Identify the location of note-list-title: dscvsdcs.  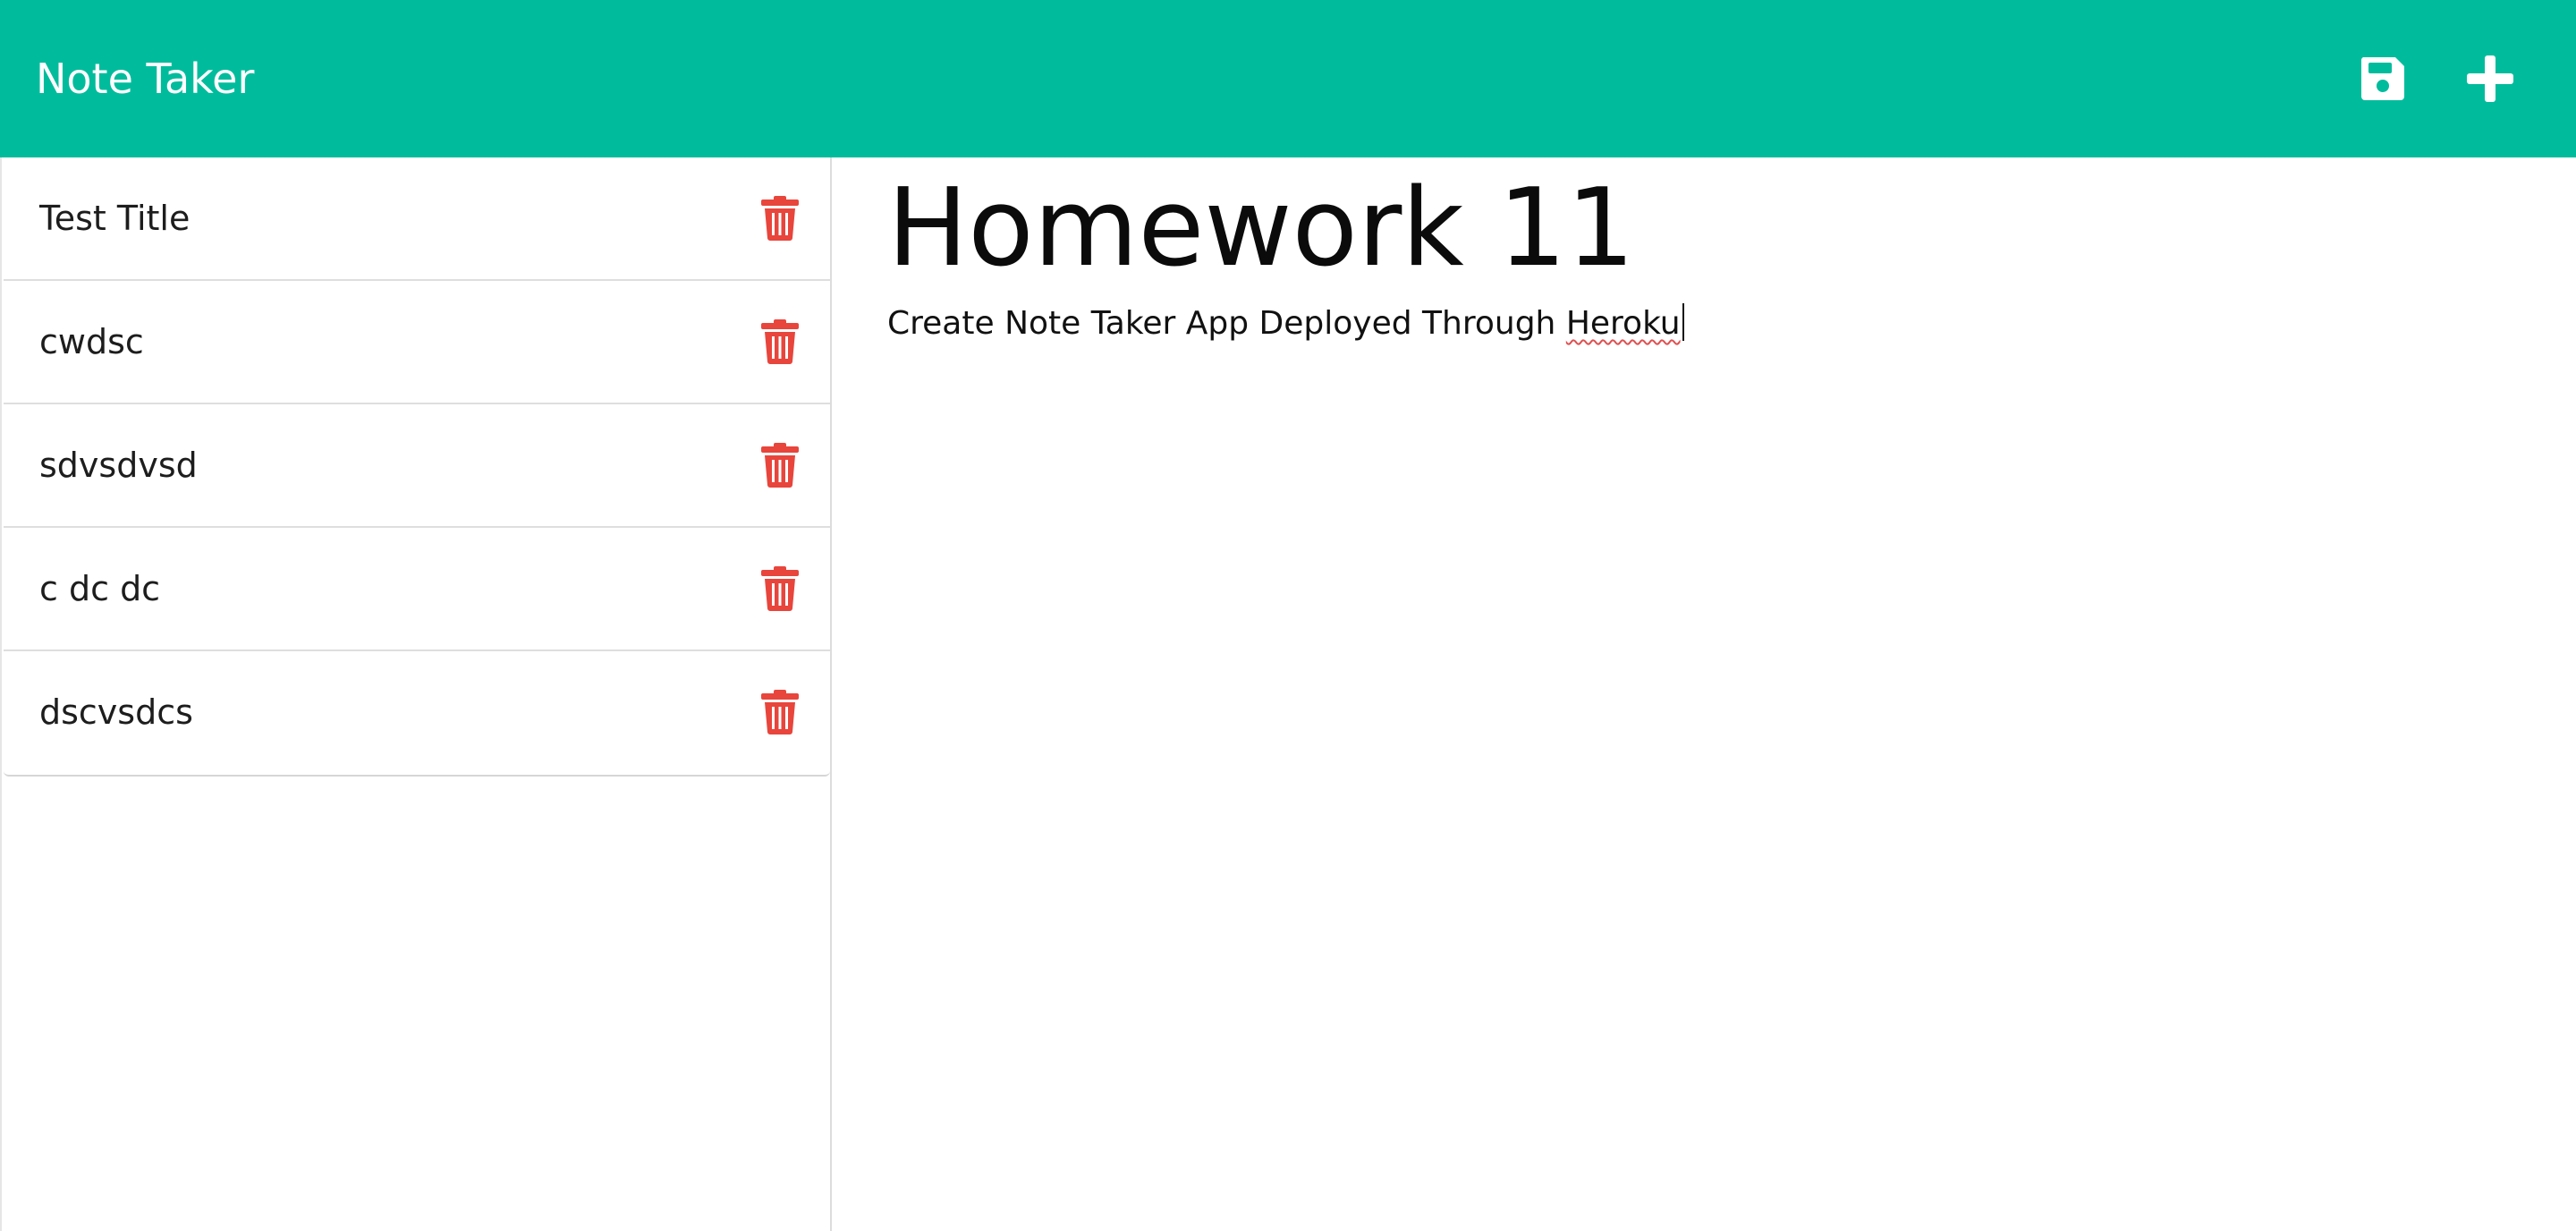
(116, 712).